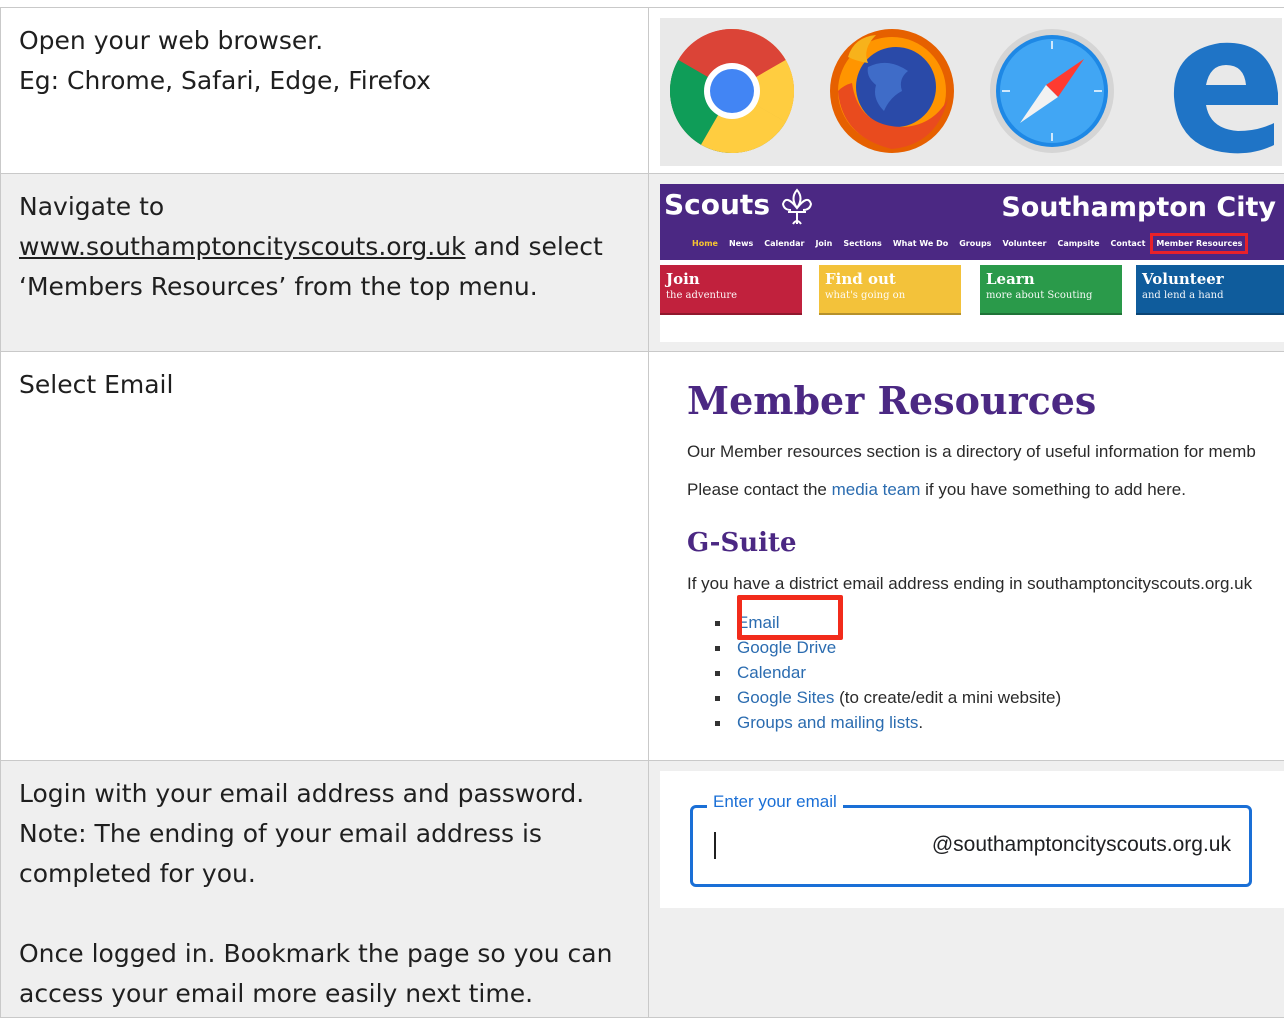  I want to click on step-4-line: completed for you., so click(137, 873).